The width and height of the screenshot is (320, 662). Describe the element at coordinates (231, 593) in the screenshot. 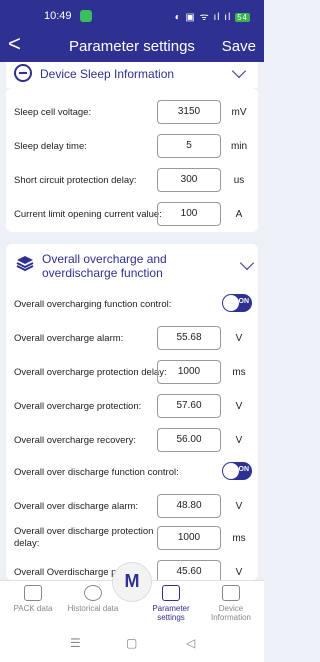

I see `check-box-icon` at that location.